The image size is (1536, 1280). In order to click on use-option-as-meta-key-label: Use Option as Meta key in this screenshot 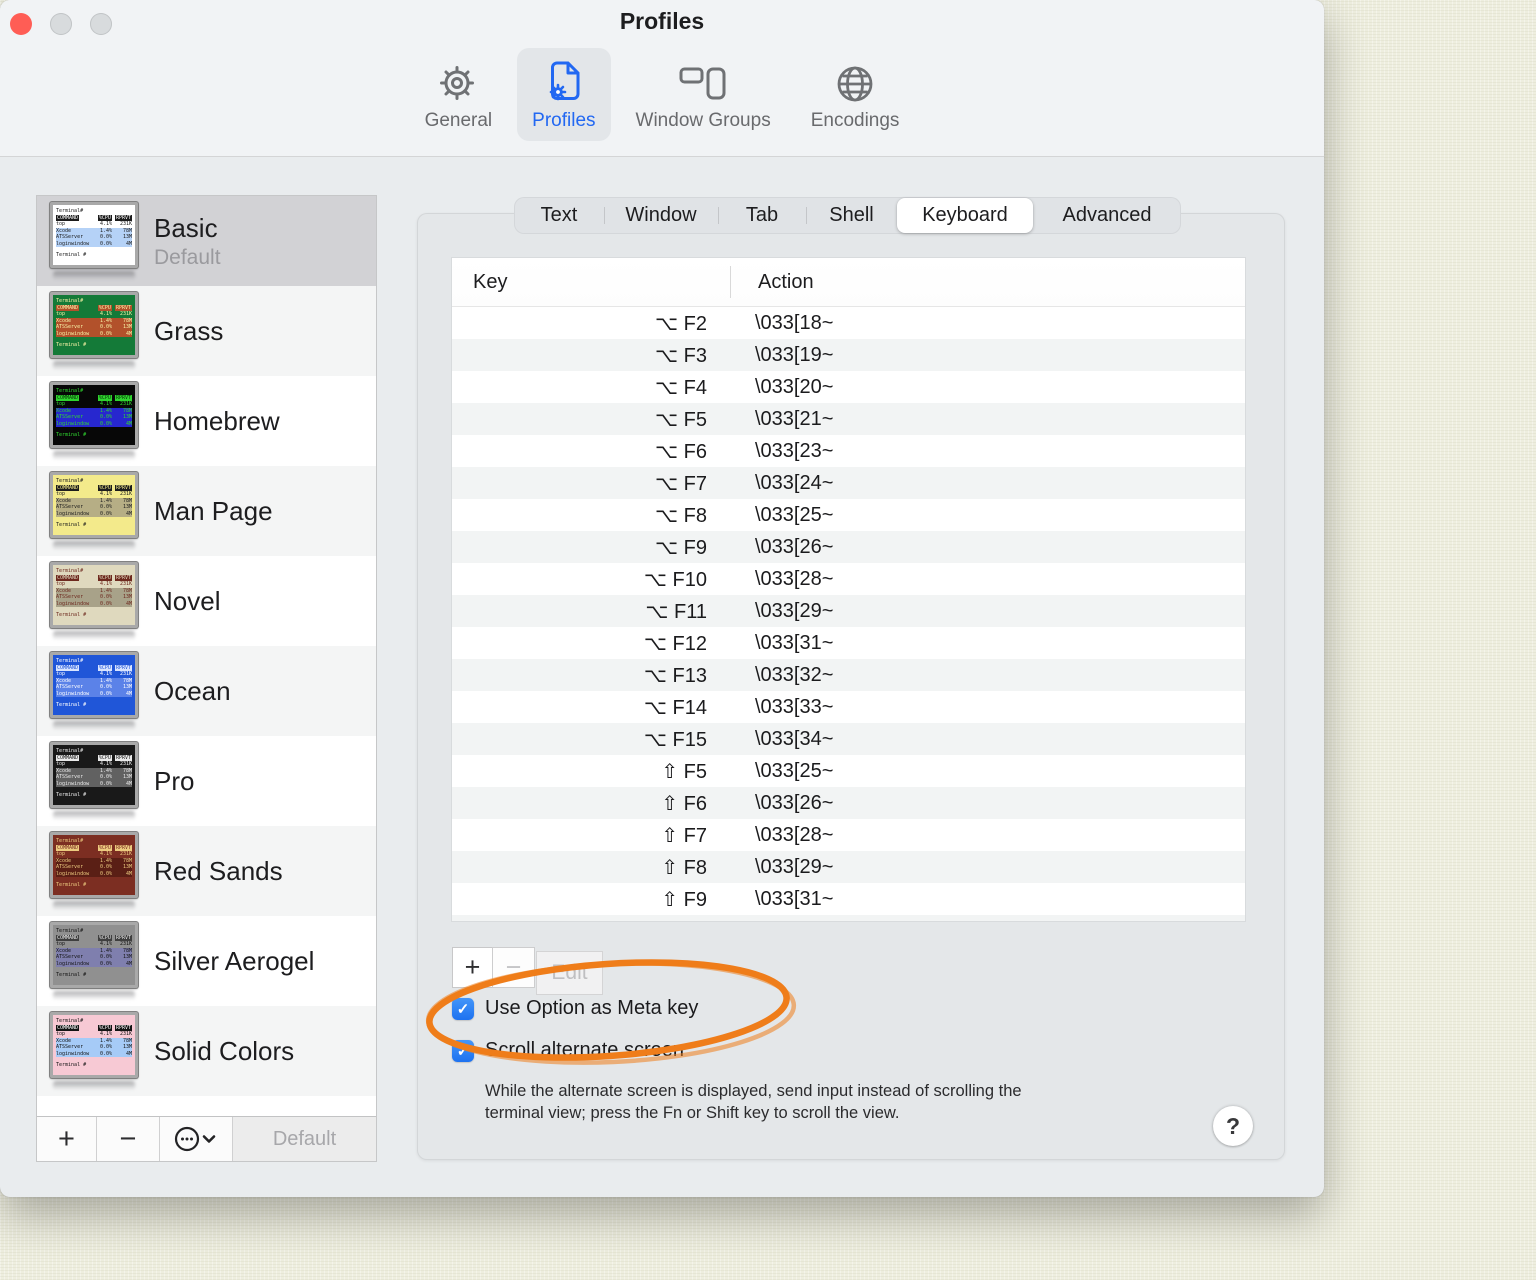, I will do `click(592, 1008)`.